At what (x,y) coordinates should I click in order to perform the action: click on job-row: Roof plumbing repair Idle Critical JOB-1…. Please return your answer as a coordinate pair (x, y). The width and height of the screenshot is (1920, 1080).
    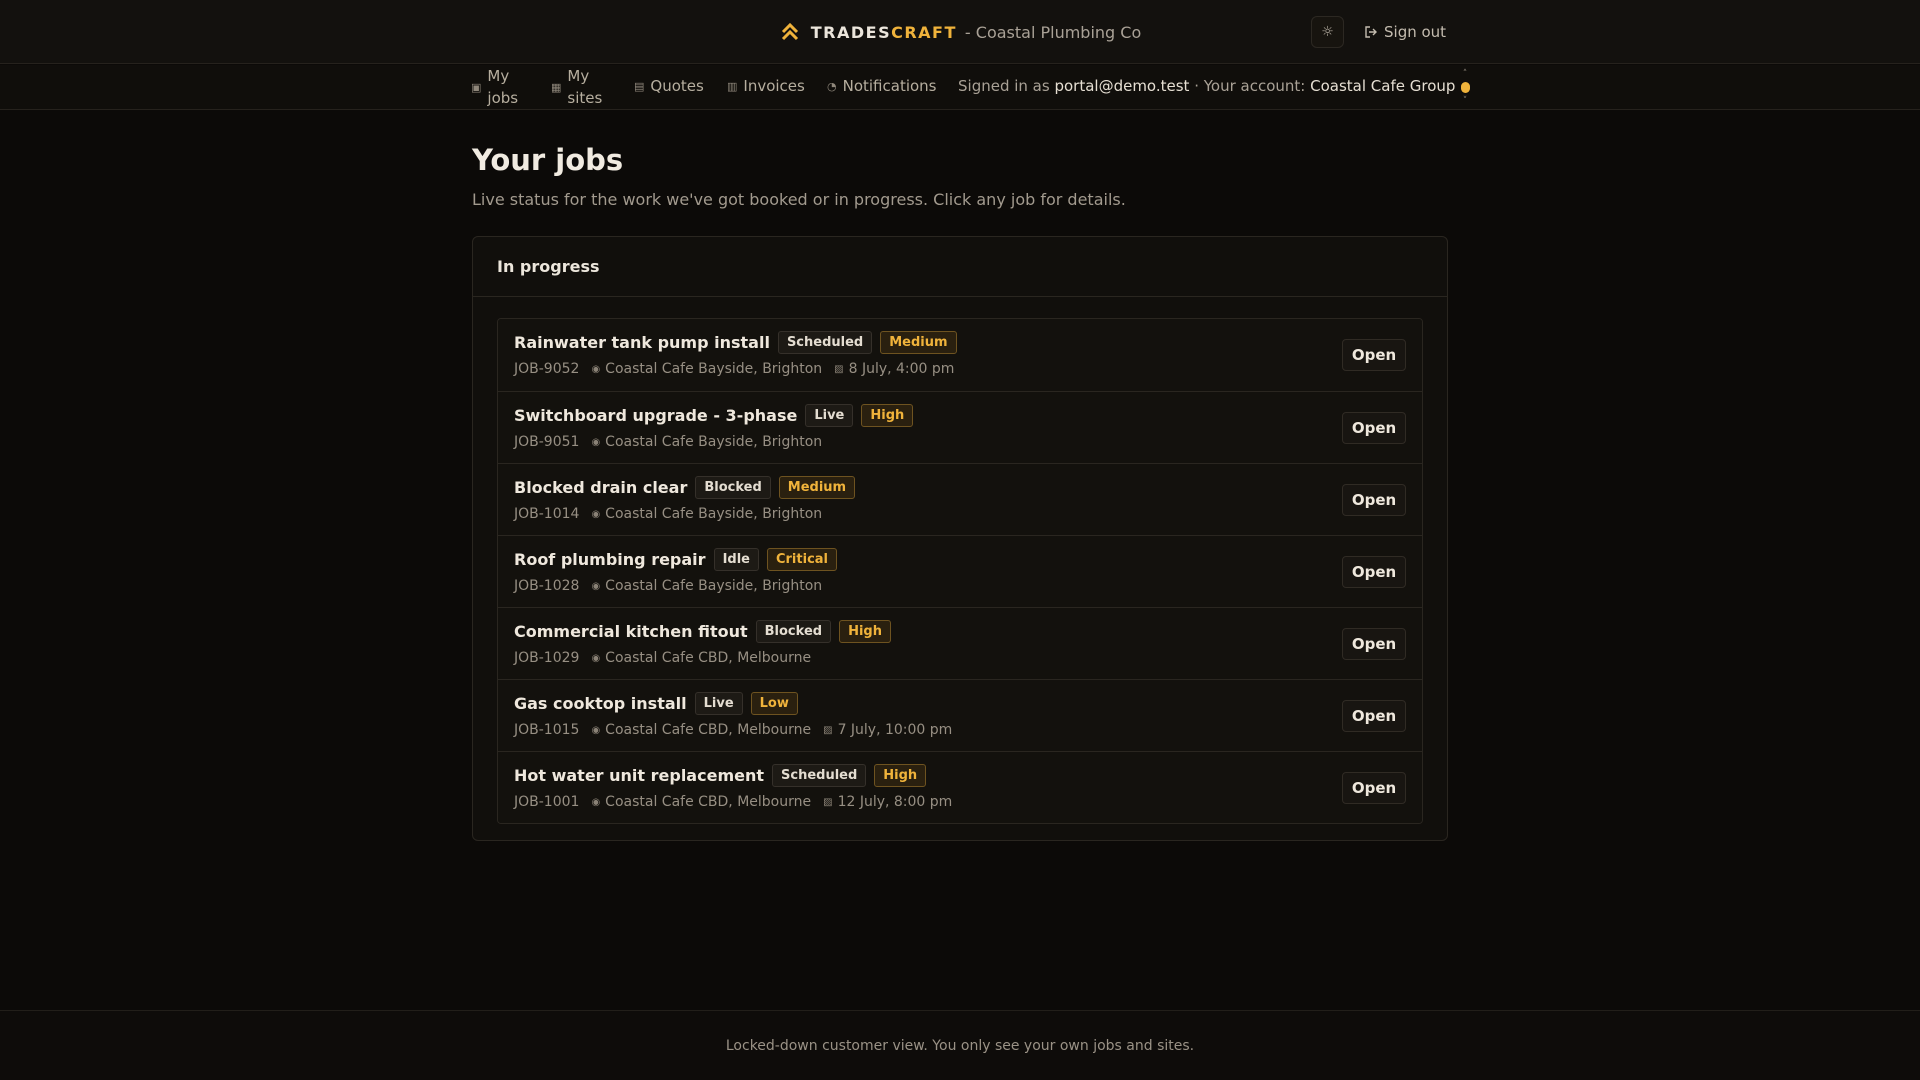
    Looking at the image, I should click on (960, 571).